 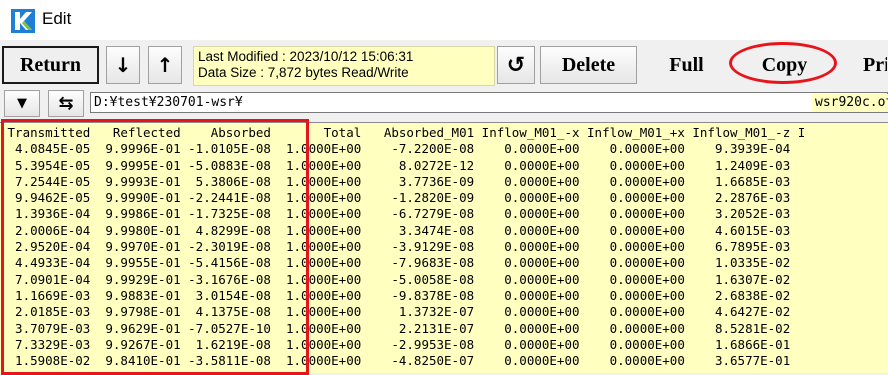 I want to click on table-cell: 7.0901E-04, so click(x=45, y=279).